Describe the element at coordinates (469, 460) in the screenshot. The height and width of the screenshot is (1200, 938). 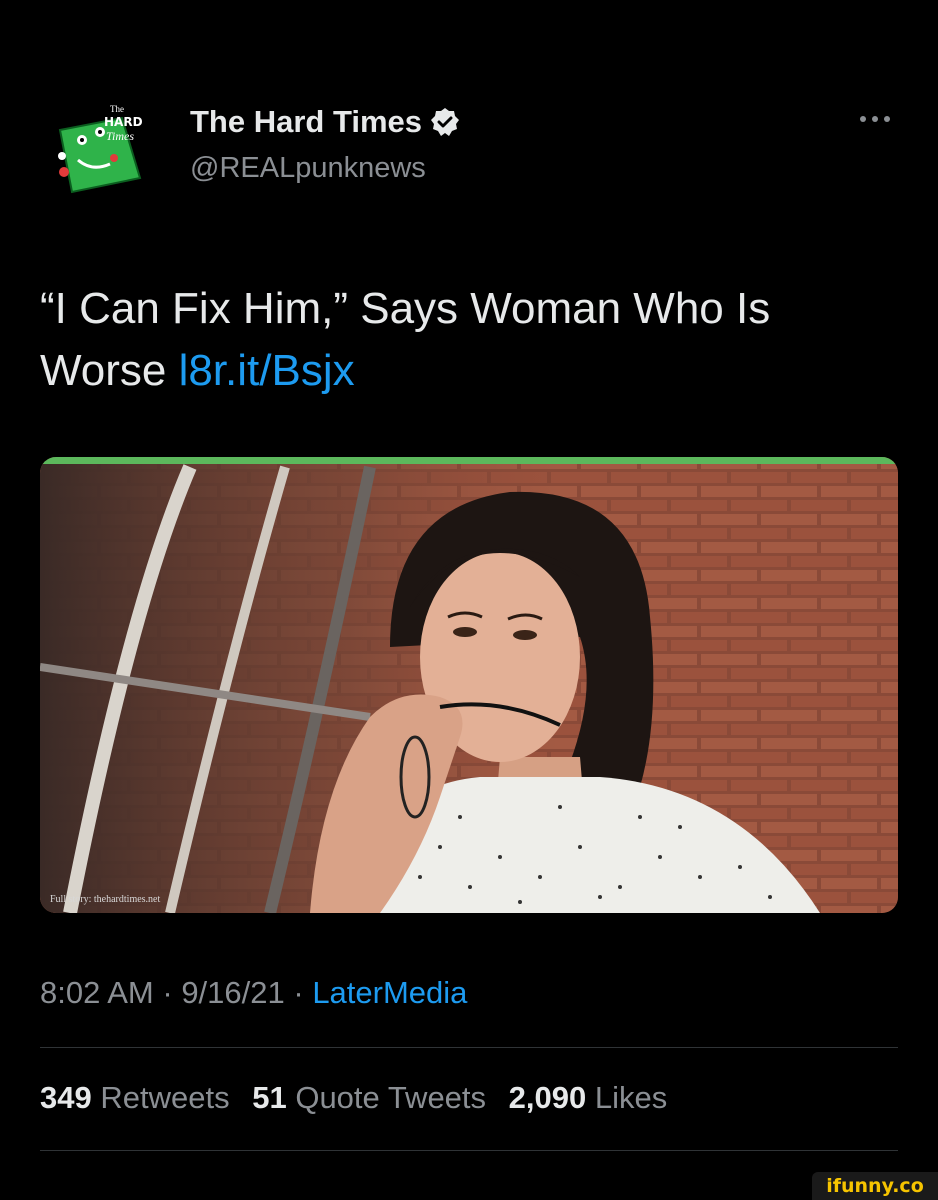
I see `media-accent-bar` at that location.